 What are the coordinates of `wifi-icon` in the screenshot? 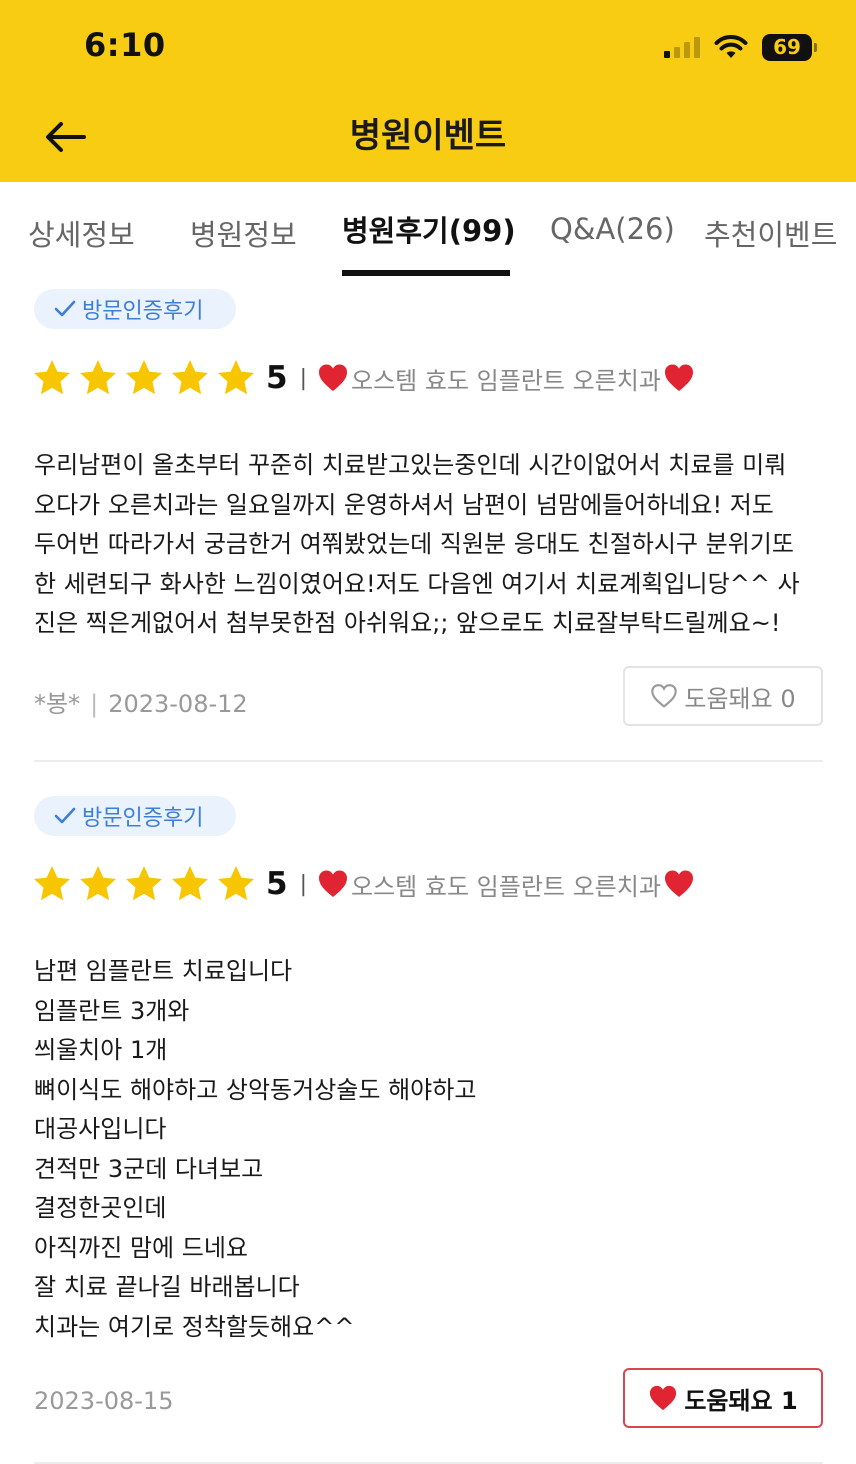 It's located at (731, 46).